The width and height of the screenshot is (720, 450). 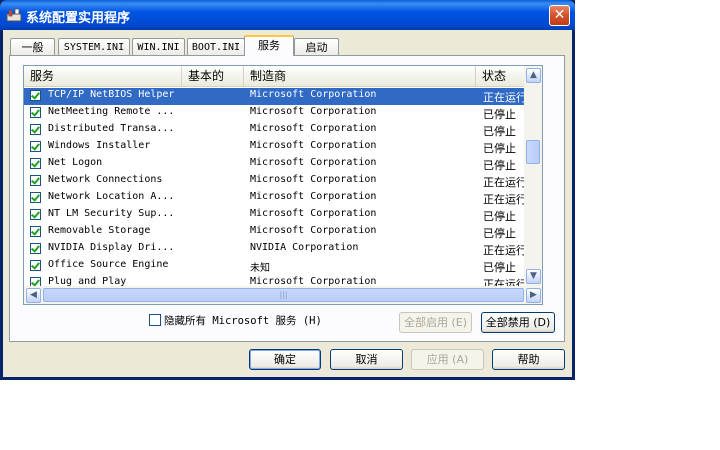 I want to click on service-name: Windows Installer, so click(x=99, y=145).